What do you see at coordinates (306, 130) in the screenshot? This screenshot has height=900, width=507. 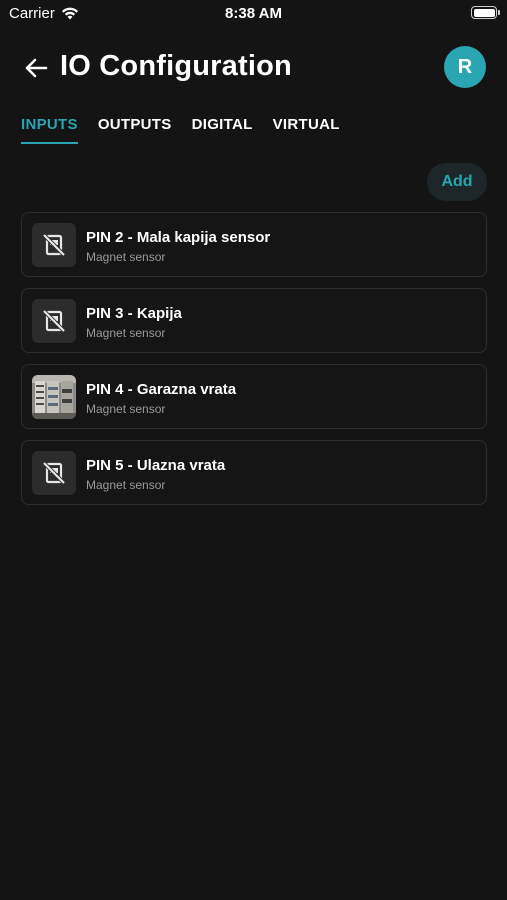 I see `tab-virtual: VIRTUAL` at bounding box center [306, 130].